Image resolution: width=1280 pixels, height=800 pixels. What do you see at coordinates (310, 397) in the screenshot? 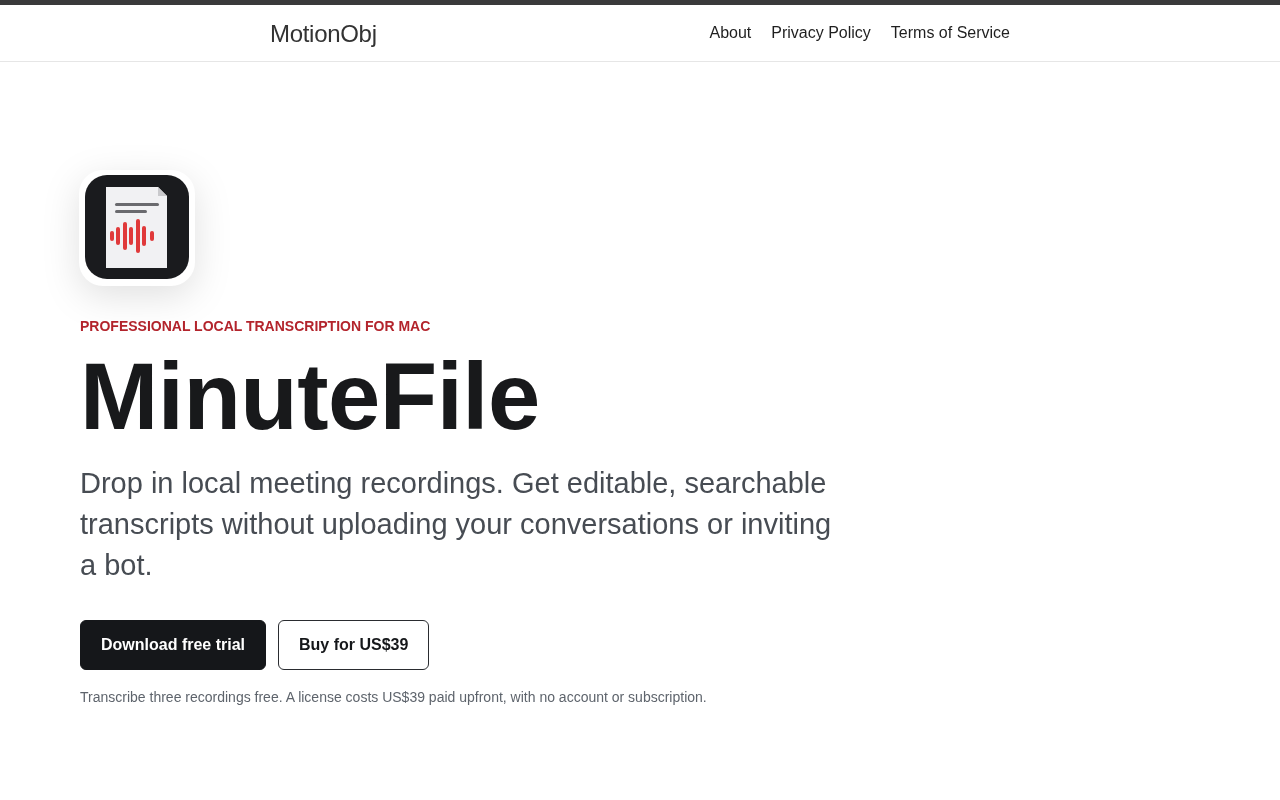
I see `product-title: MinuteFile` at bounding box center [310, 397].